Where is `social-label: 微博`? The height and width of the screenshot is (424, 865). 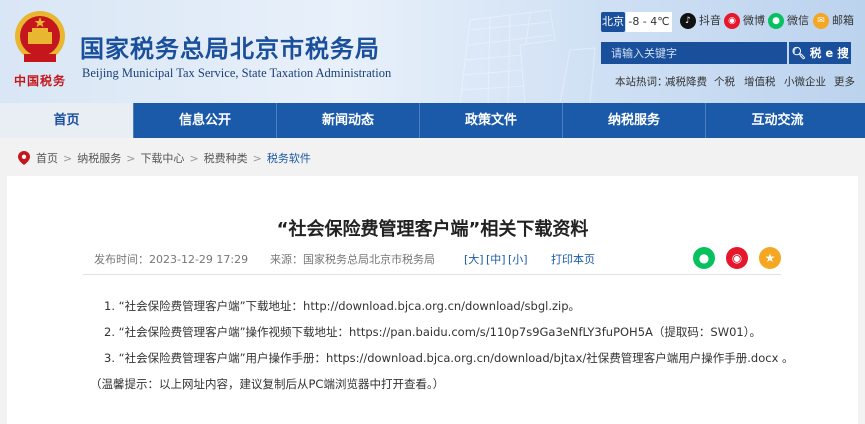
social-label: 微博 is located at coordinates (754, 20).